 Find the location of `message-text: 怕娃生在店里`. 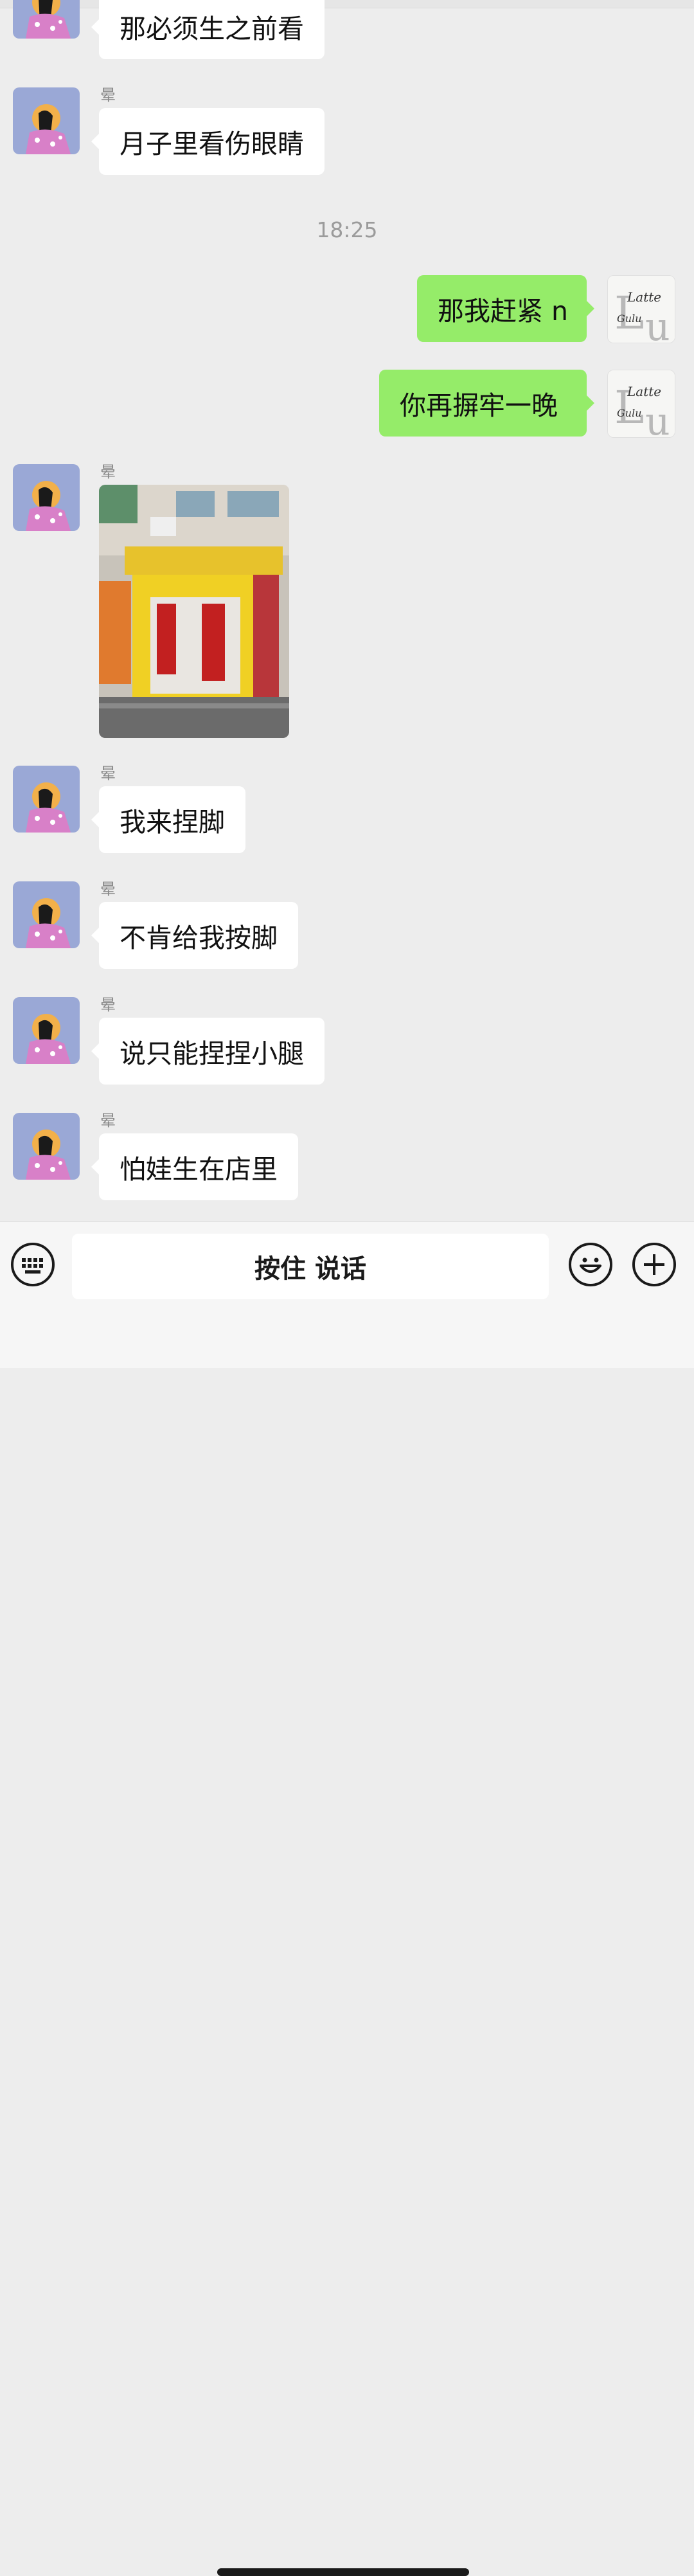

message-text: 怕娃生在店里 is located at coordinates (199, 1169).